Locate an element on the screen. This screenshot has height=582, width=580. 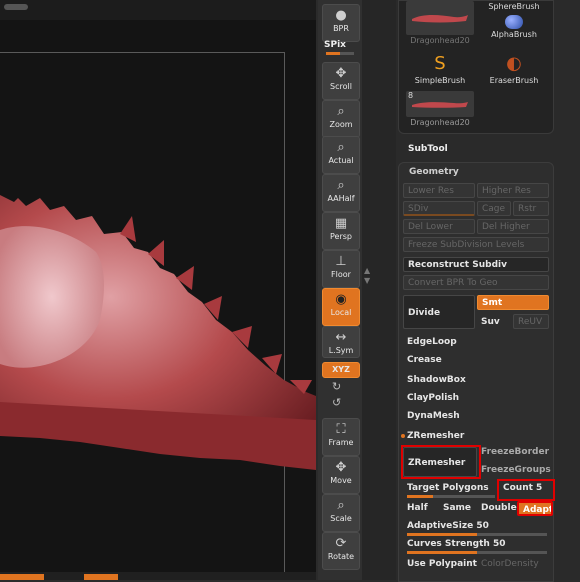
adaptive-size-label: AdaptiveSize is located at coordinates (440, 526).